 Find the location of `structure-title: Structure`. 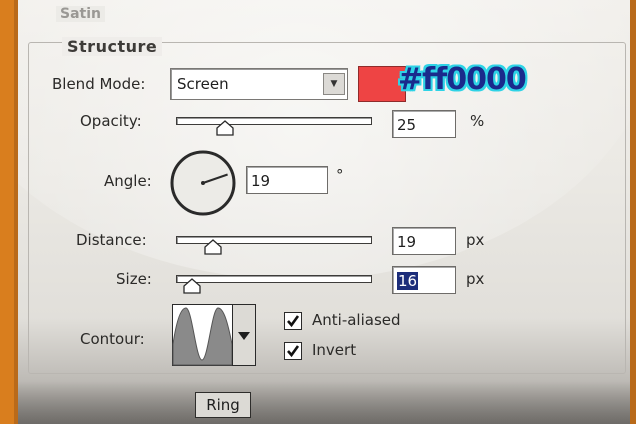

structure-title: Structure is located at coordinates (112, 46).